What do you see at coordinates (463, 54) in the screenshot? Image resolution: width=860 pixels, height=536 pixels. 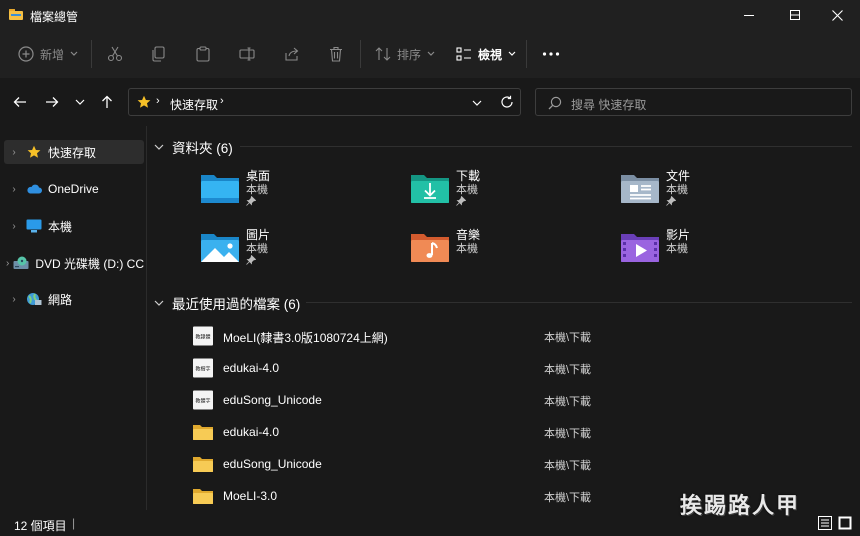 I see `view-list-icon` at bounding box center [463, 54].